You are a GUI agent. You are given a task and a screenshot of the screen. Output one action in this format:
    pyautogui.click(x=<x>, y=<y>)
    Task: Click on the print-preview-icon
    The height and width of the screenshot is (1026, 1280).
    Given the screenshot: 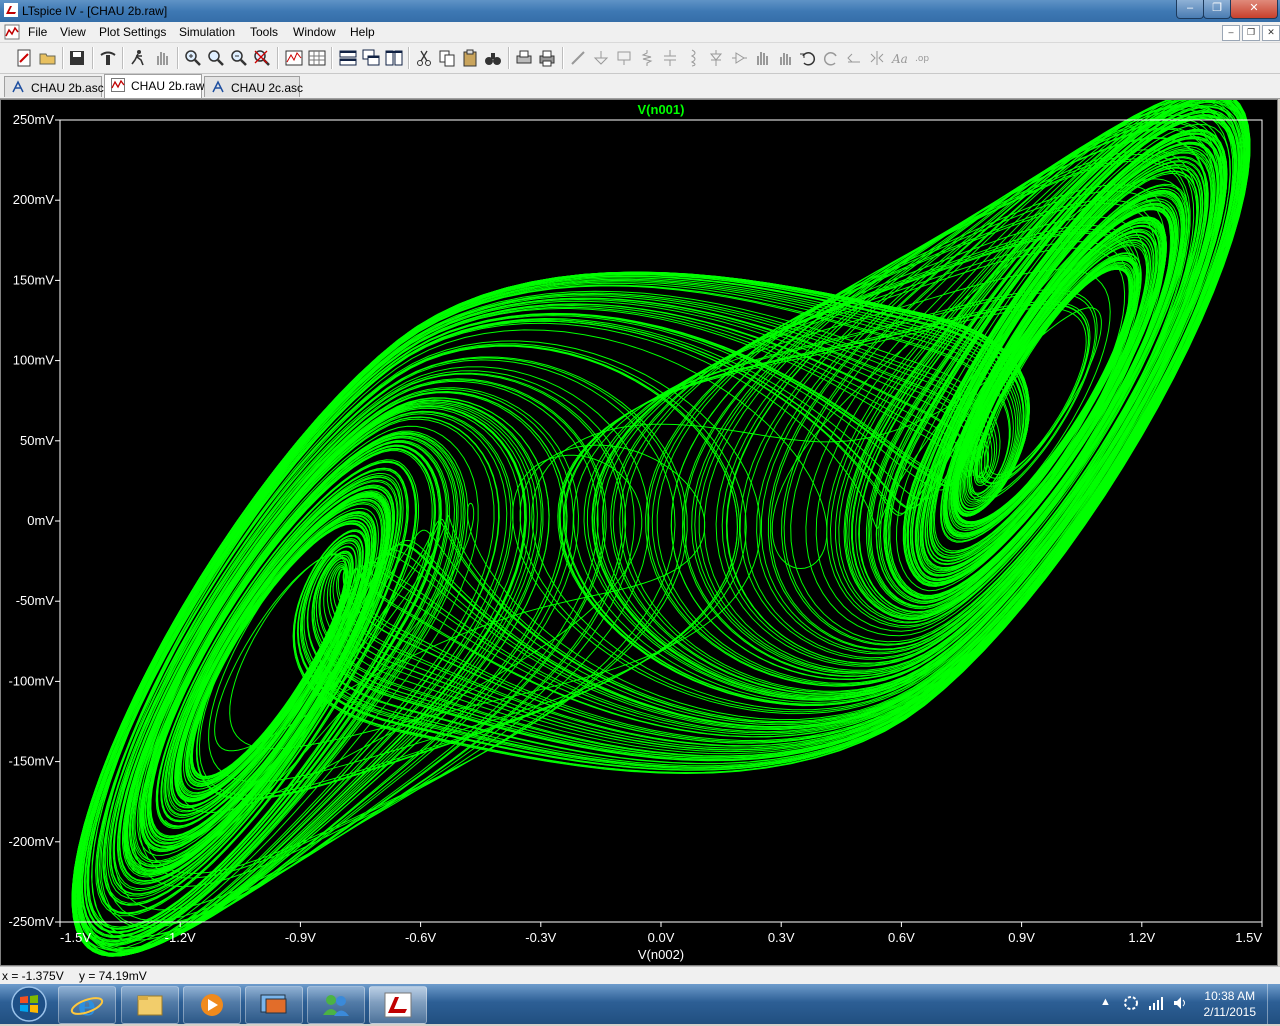 What is the action you would take?
    pyautogui.click(x=524, y=58)
    